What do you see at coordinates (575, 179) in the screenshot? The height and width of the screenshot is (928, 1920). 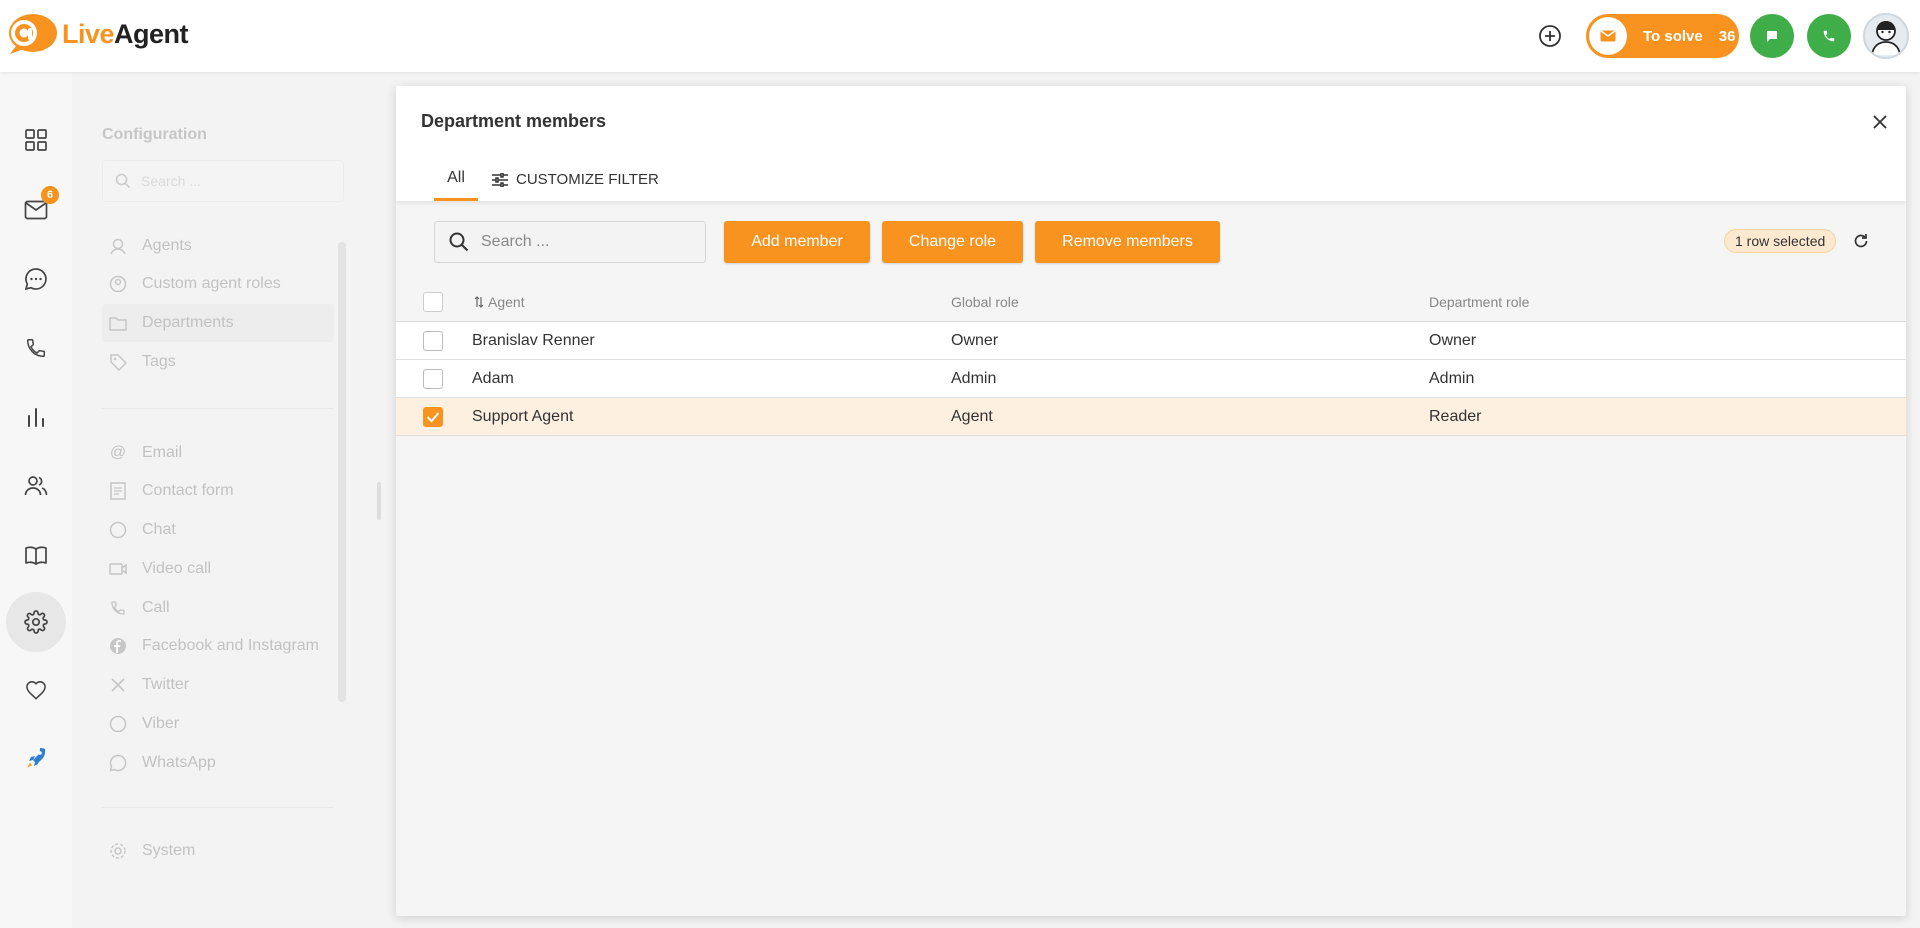 I see `customize-filter-button: CUSTOMIZE FILTER` at bounding box center [575, 179].